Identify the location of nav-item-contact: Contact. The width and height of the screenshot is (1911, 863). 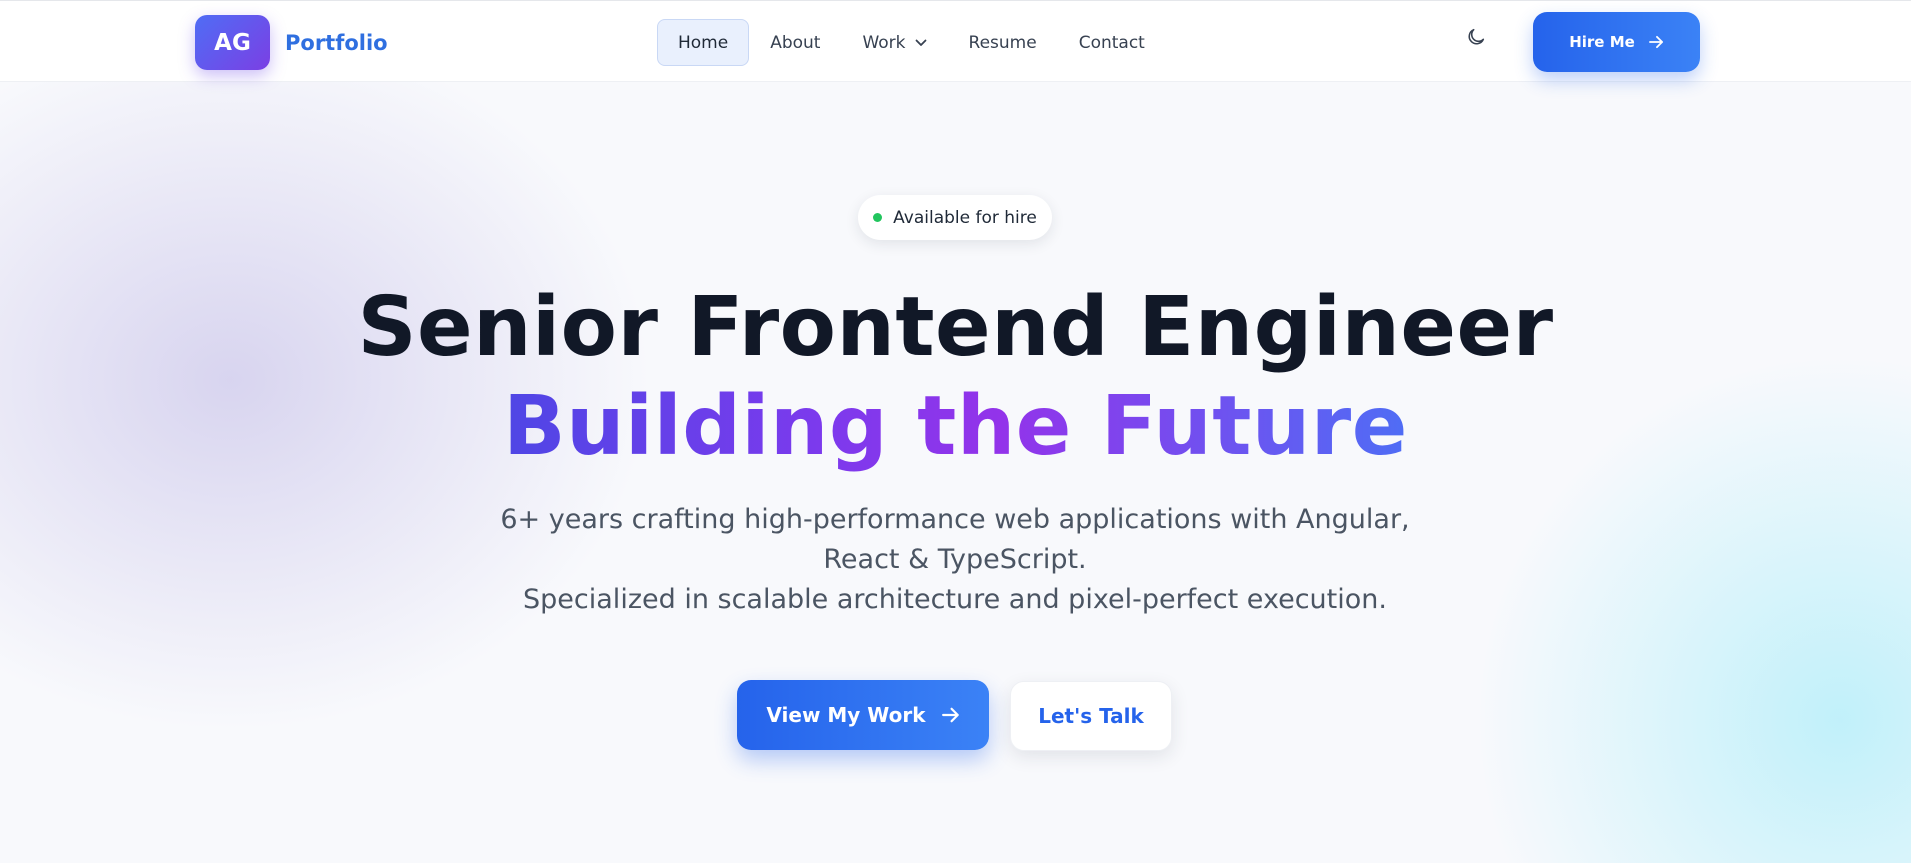
(1112, 42).